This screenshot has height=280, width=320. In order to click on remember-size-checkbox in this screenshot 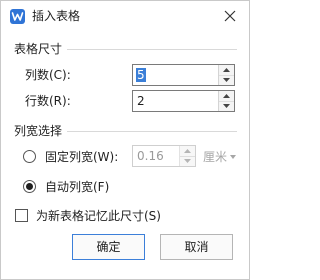, I will do `click(21, 215)`.